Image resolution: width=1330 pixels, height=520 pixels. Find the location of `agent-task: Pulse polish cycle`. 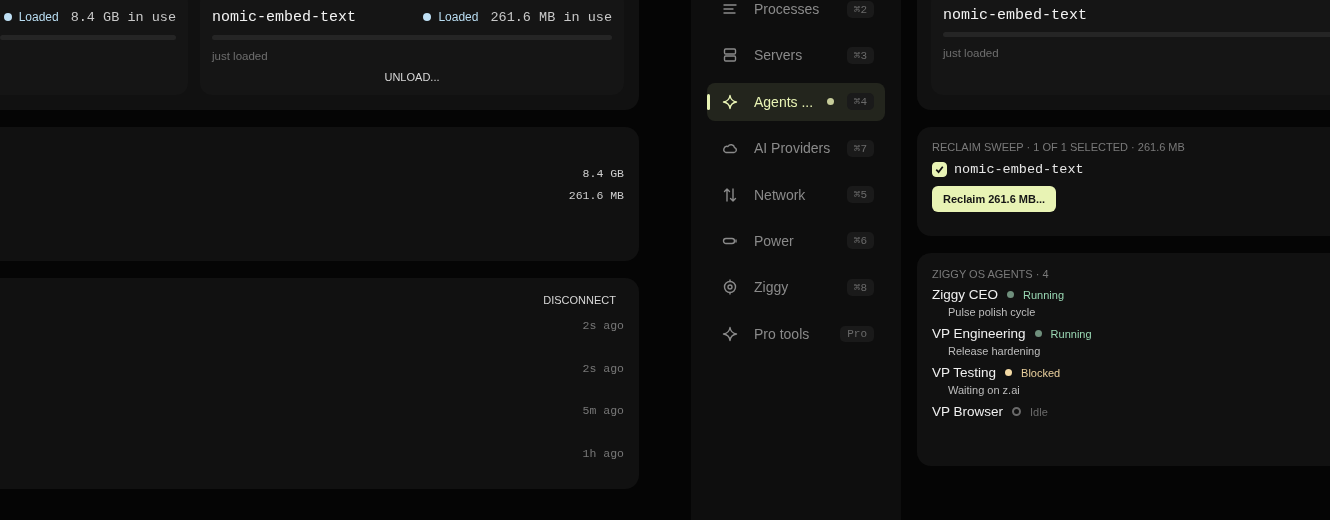

agent-task: Pulse polish cycle is located at coordinates (992, 312).